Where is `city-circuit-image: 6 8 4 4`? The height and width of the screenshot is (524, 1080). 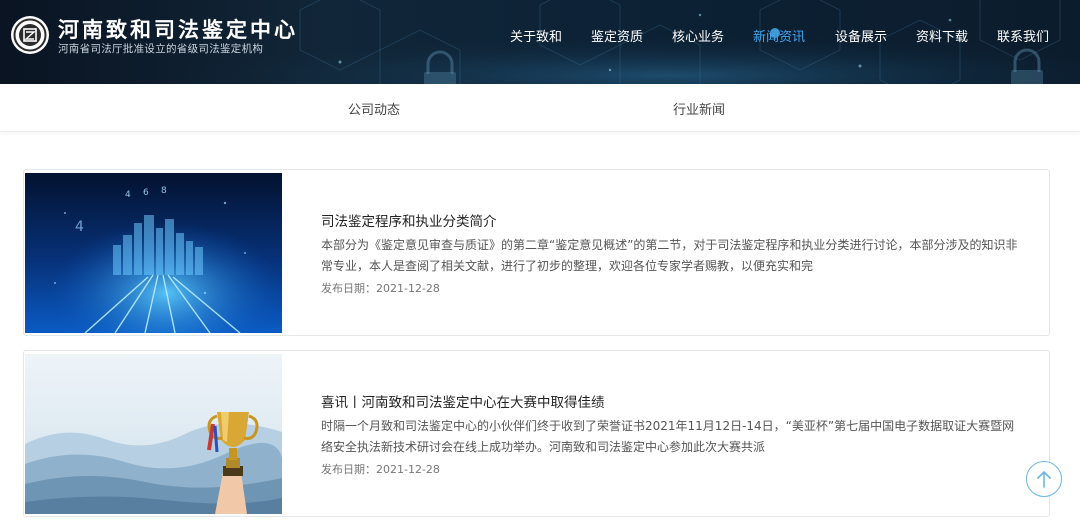
city-circuit-image: 6 8 4 4 is located at coordinates (153, 253).